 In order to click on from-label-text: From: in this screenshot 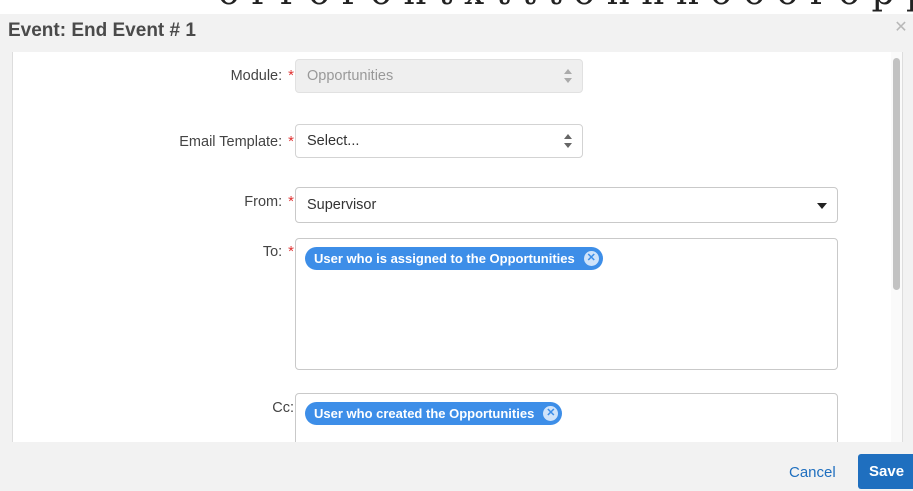, I will do `click(263, 202)`.